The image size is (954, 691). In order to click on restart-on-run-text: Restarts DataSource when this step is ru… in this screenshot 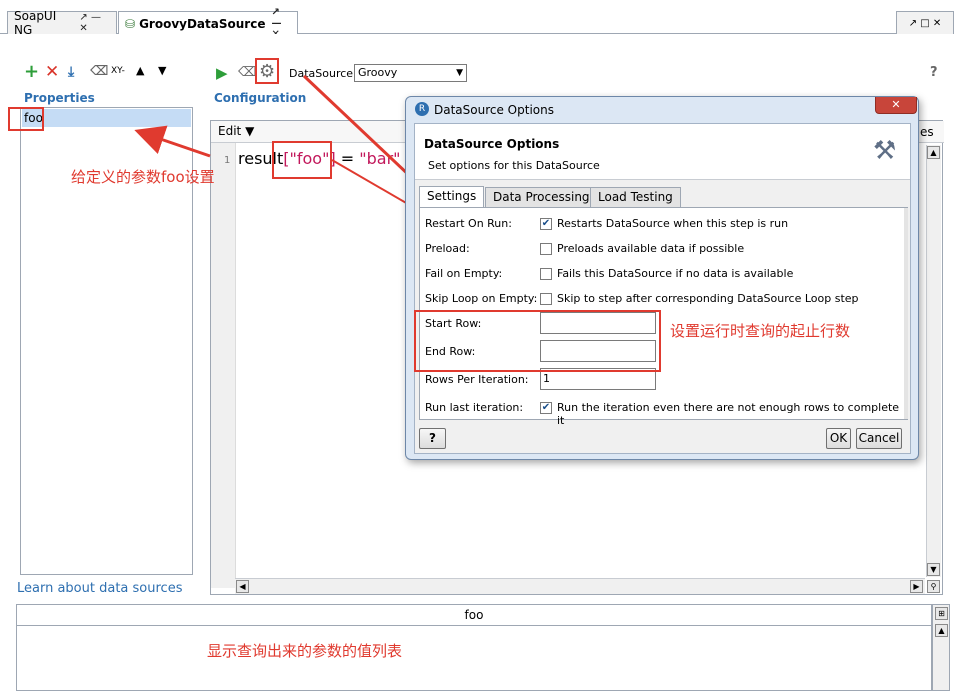, I will do `click(673, 223)`.